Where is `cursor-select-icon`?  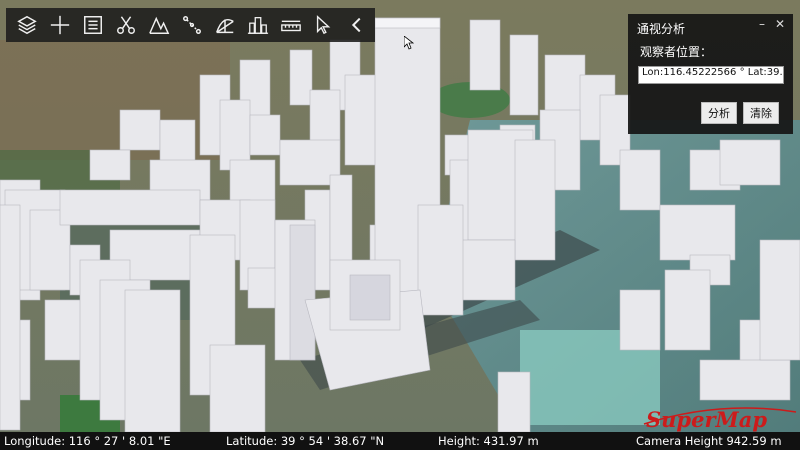 cursor-select-icon is located at coordinates (323, 25).